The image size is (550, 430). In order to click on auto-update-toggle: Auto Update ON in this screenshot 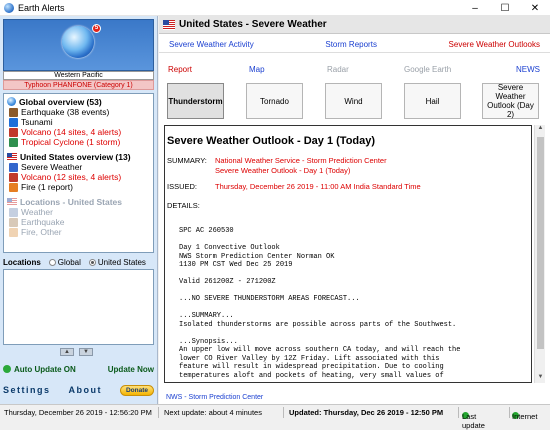, I will do `click(39, 369)`.